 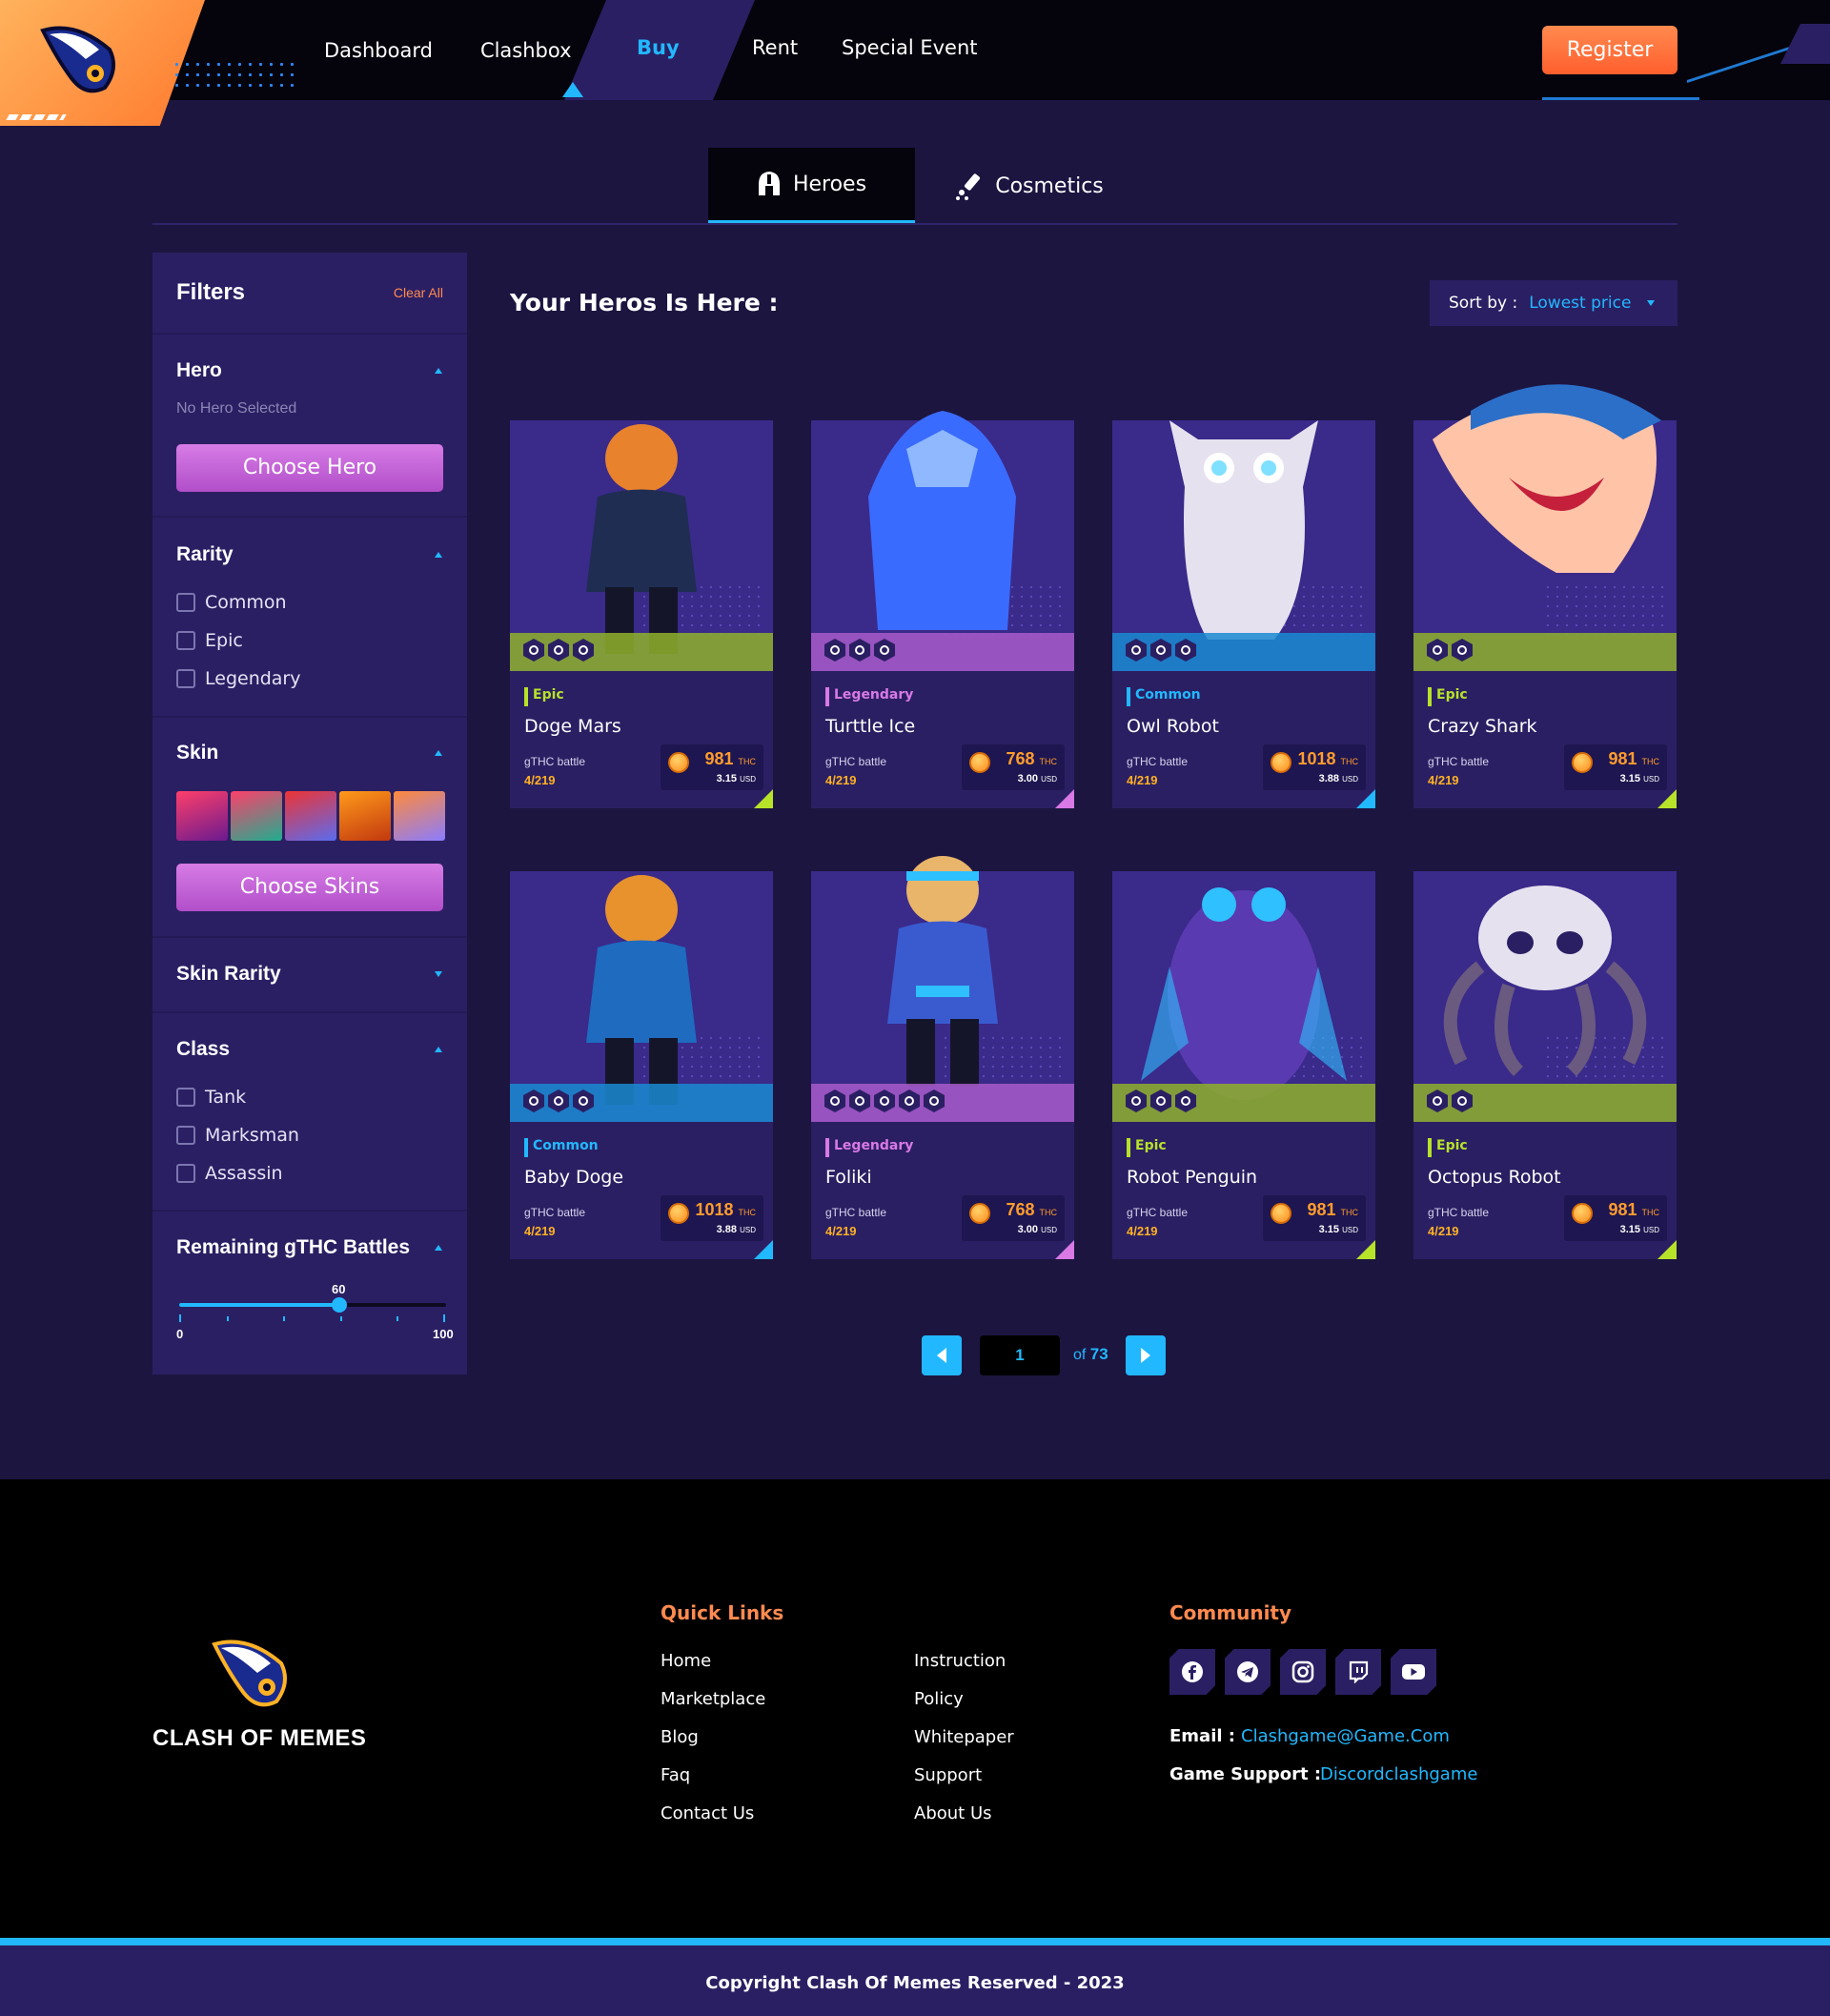 What do you see at coordinates (680, 1737) in the screenshot?
I see `footer-link: Blog` at bounding box center [680, 1737].